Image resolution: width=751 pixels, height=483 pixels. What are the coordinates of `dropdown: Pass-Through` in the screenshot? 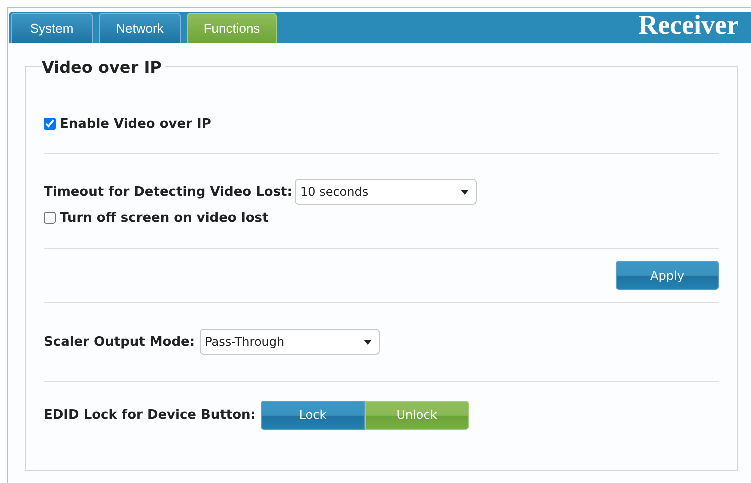 It's located at (290, 342).